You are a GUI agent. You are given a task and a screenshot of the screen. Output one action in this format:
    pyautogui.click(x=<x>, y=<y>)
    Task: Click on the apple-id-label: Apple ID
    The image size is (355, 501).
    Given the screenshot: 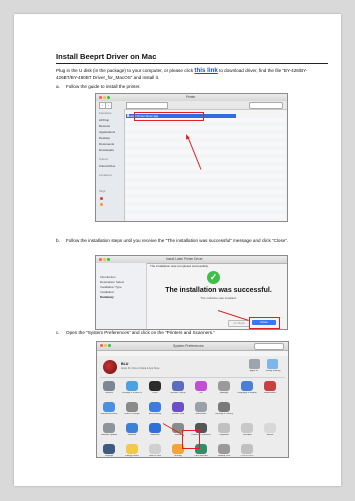 What is the action you would take?
    pyautogui.click(x=254, y=371)
    